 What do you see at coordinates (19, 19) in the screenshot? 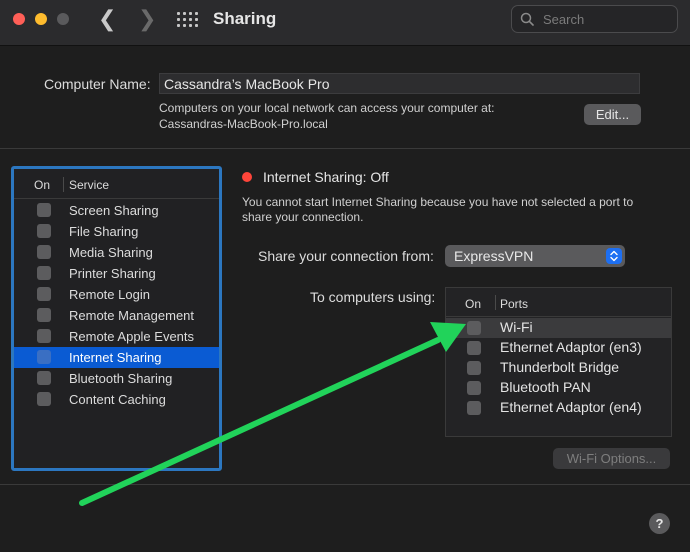
I see `close-window-button` at bounding box center [19, 19].